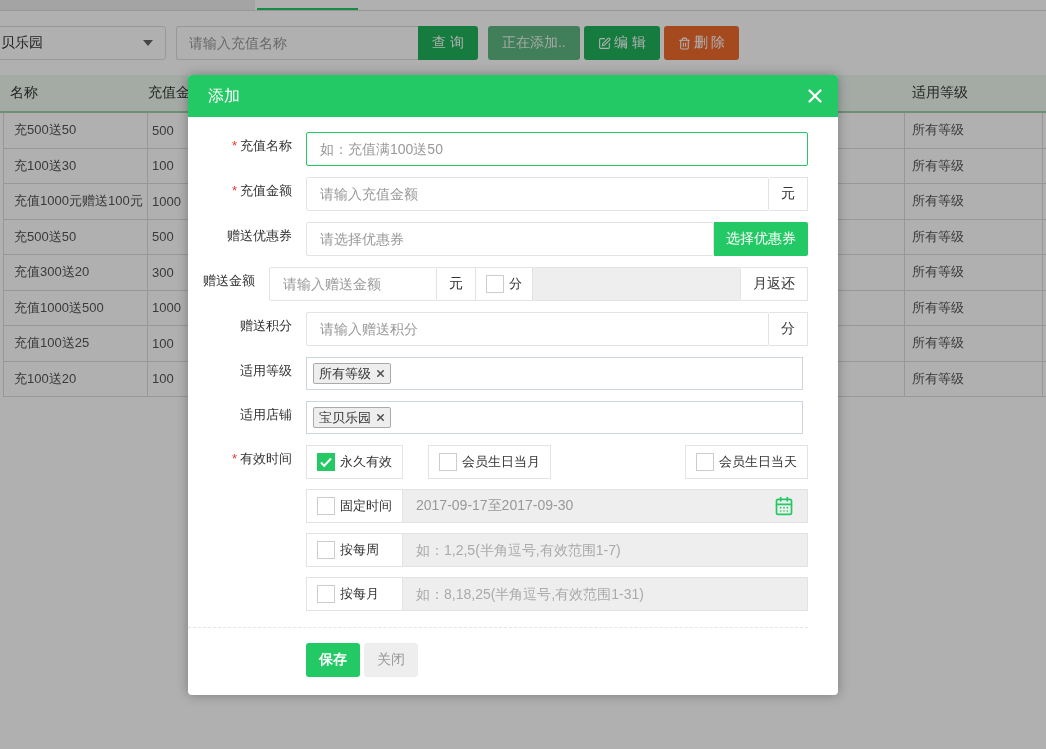 Image resolution: width=1046 pixels, height=749 pixels. I want to click on table-cell: 充值1000元赠送100元, so click(75, 202).